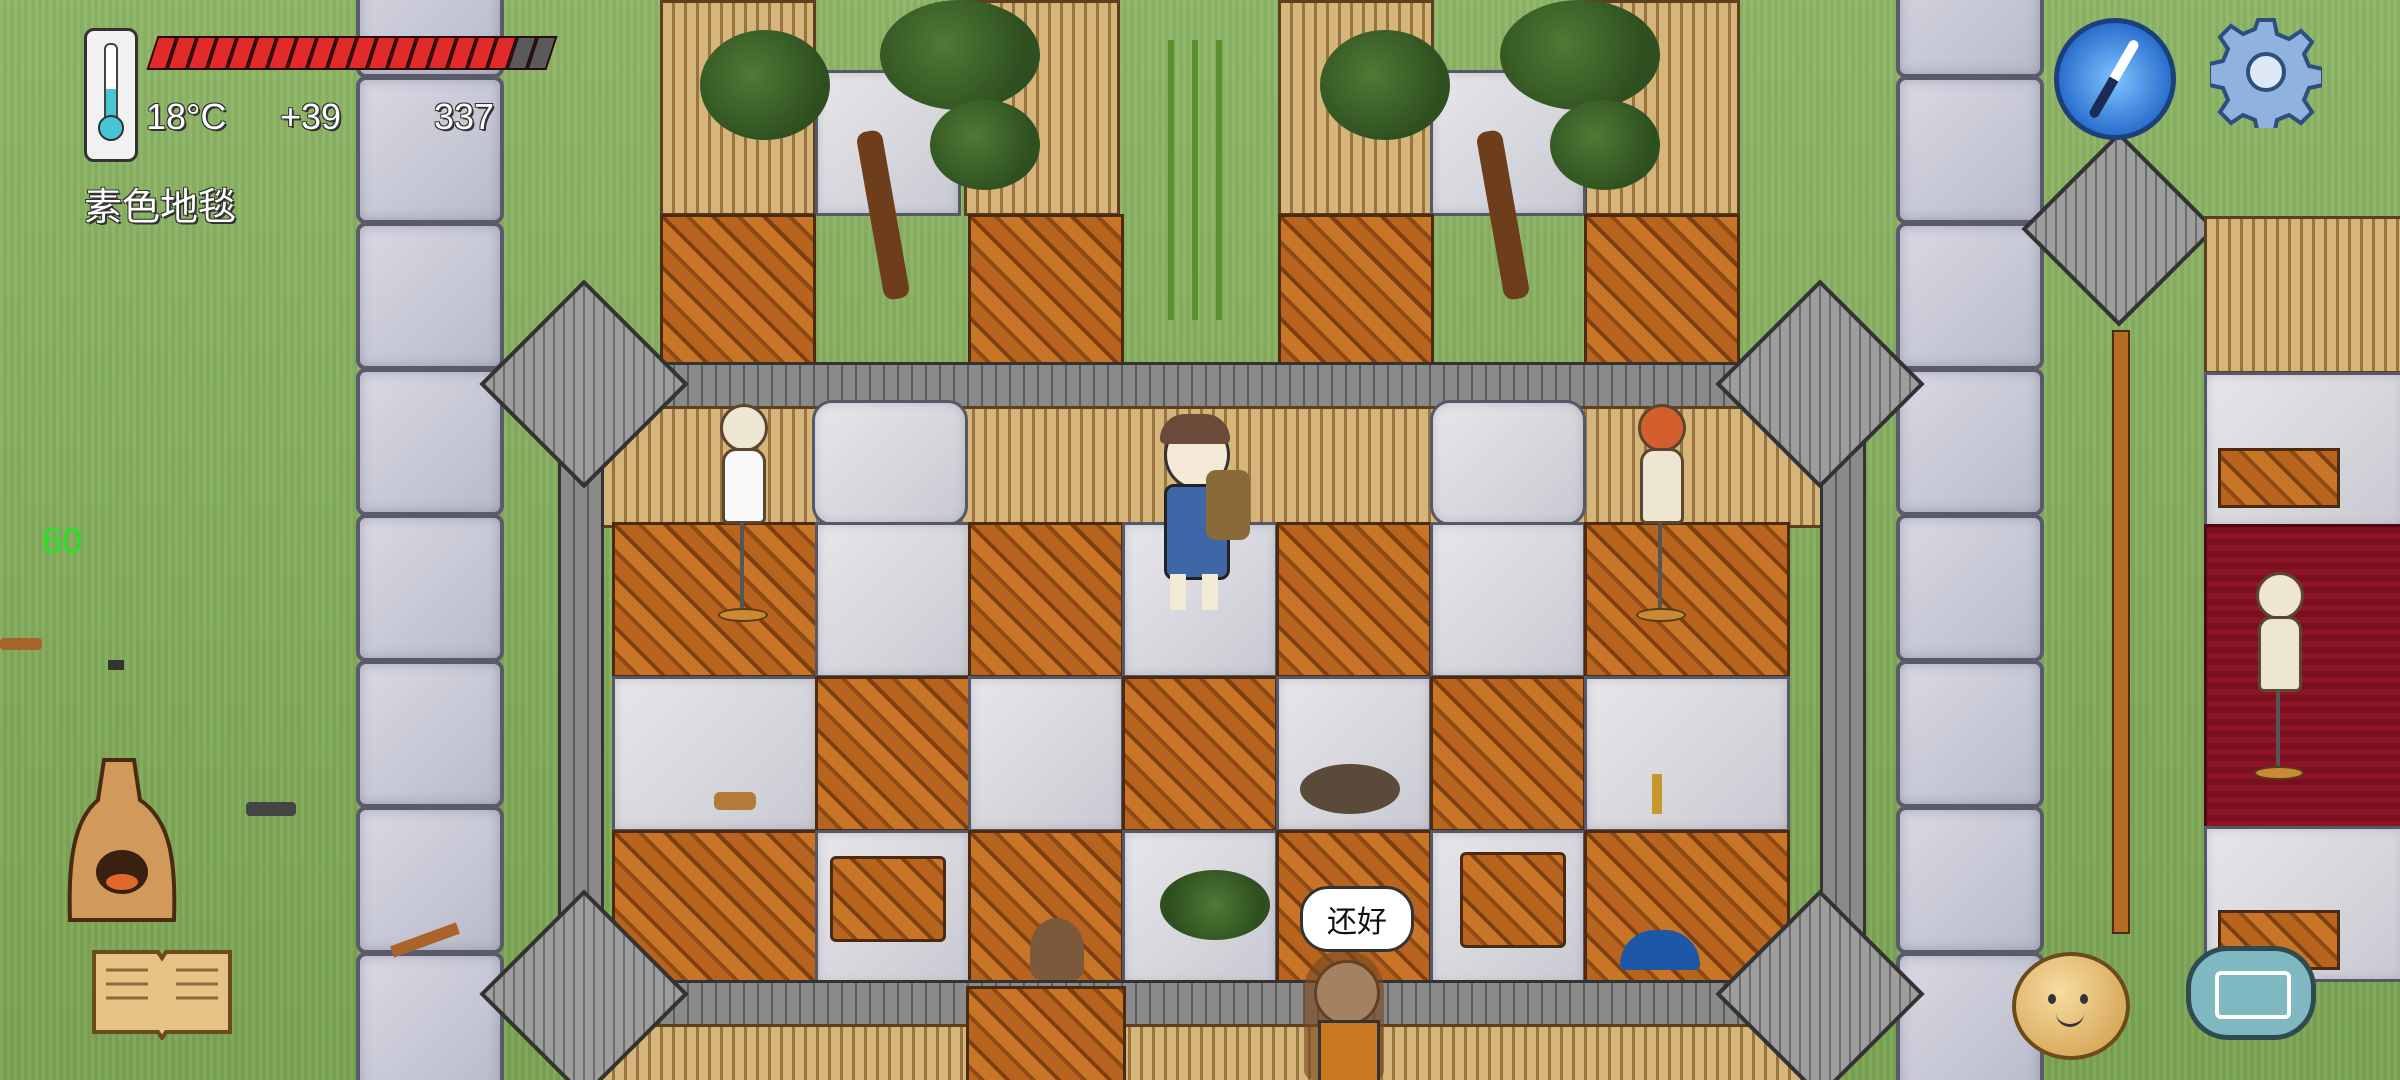 This screenshot has height=1080, width=2400. Describe the element at coordinates (464, 116) in the screenshot. I see `score-readout: 337` at that location.